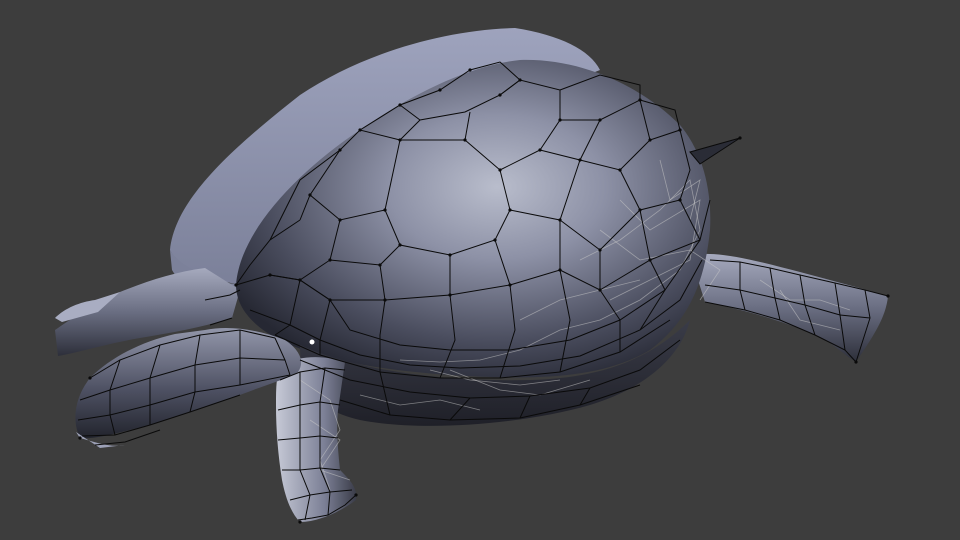 The width and height of the screenshot is (960, 540). What do you see at coordinates (188, 388) in the screenshot?
I see `head-neck` at bounding box center [188, 388].